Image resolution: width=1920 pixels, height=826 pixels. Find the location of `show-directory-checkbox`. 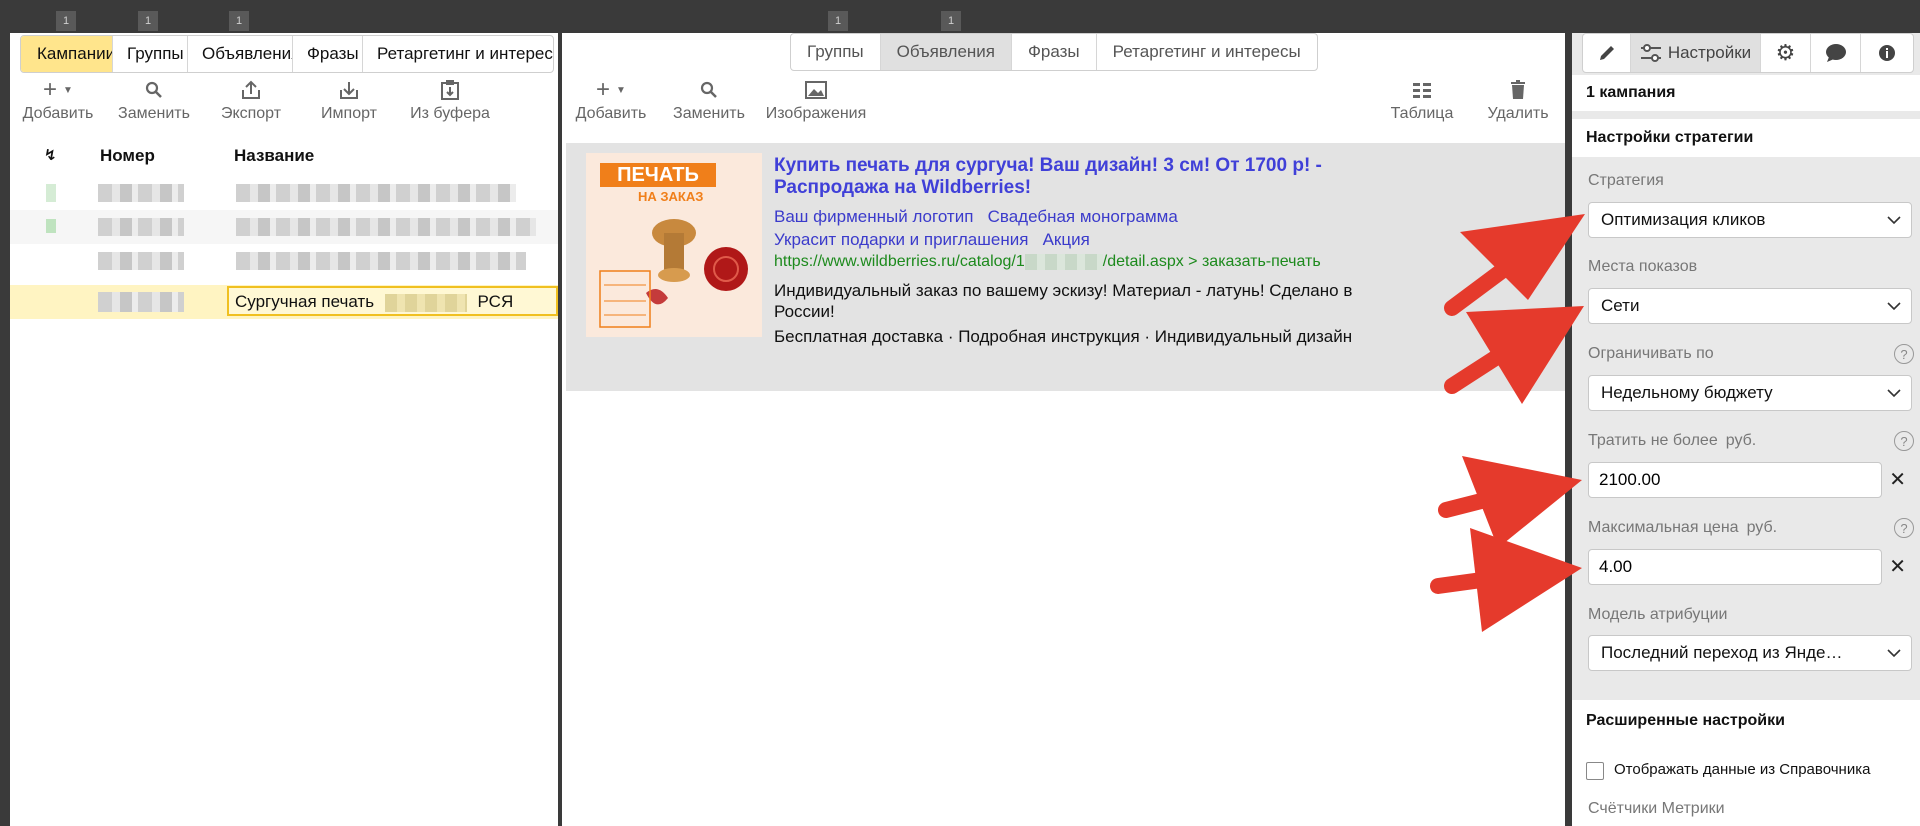

show-directory-checkbox is located at coordinates (1595, 771).